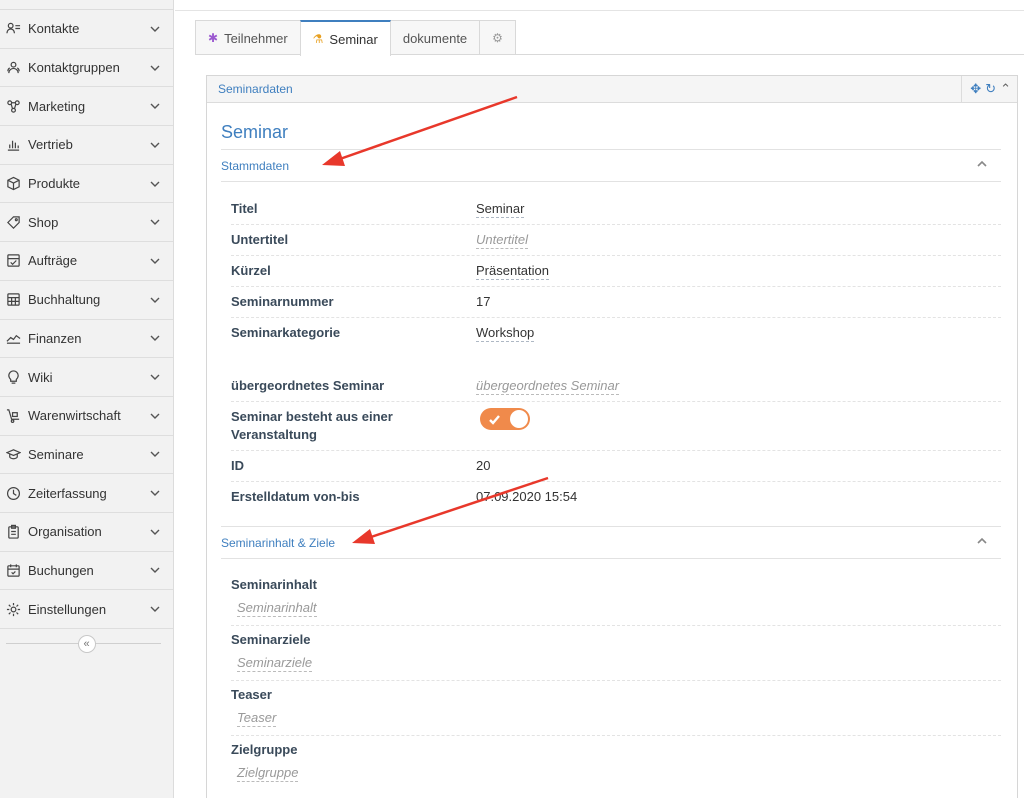 Image resolution: width=1024 pixels, height=798 pixels. I want to click on field-label: Untertitel, so click(260, 239).